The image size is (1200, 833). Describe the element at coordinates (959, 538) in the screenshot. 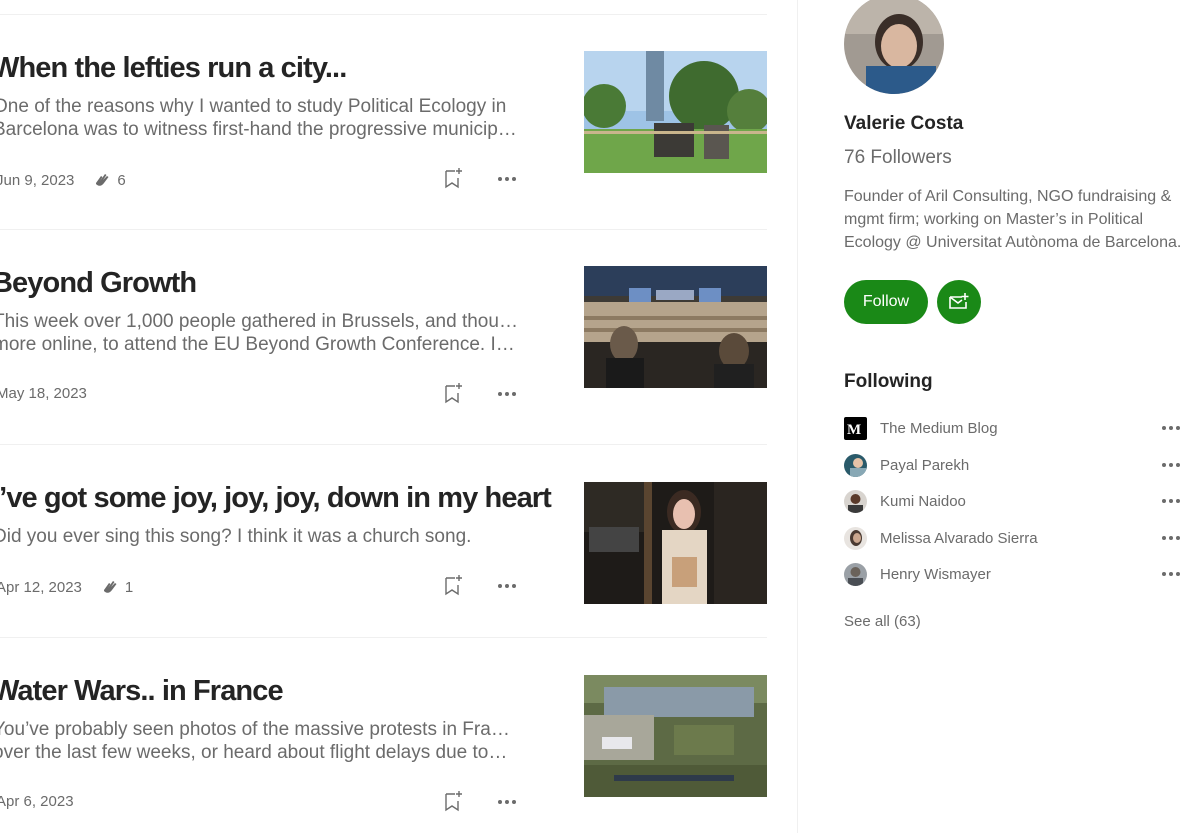

I see `following-name: Melissa Alvarado Sierra` at that location.